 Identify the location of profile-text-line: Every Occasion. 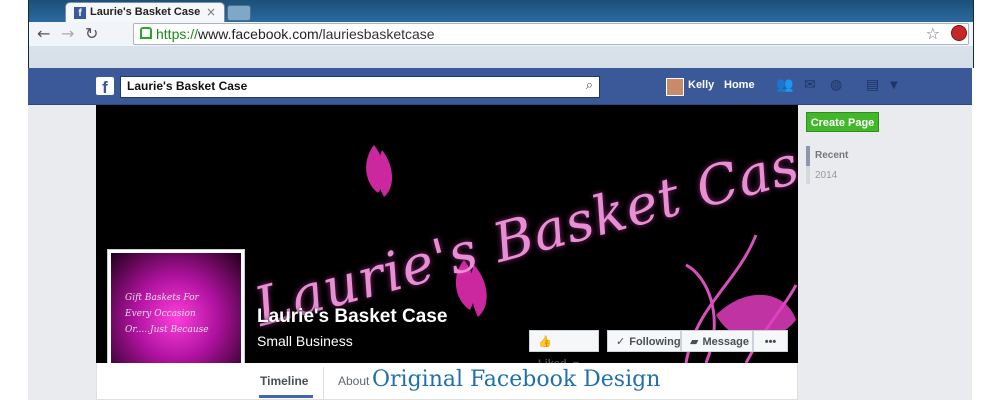
(160, 314).